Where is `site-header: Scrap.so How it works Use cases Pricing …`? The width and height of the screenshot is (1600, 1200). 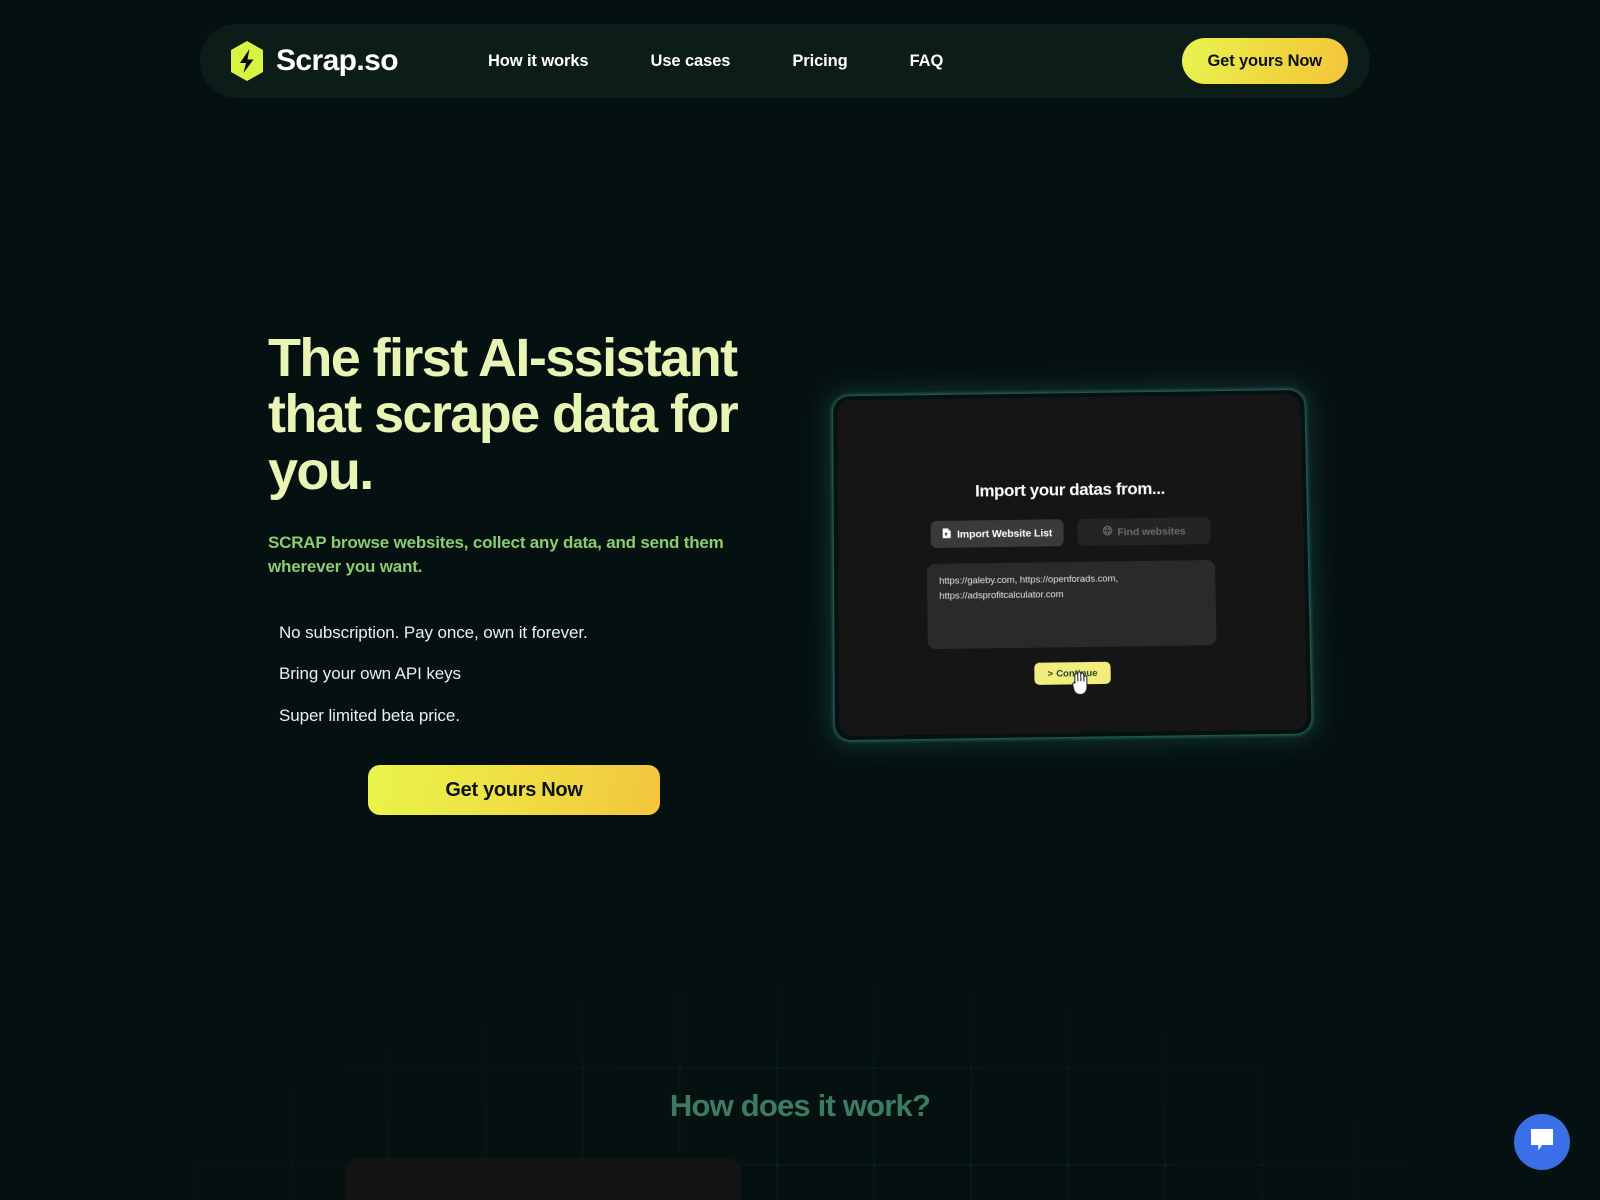 site-header: Scrap.so How it works Use cases Pricing … is located at coordinates (785, 61).